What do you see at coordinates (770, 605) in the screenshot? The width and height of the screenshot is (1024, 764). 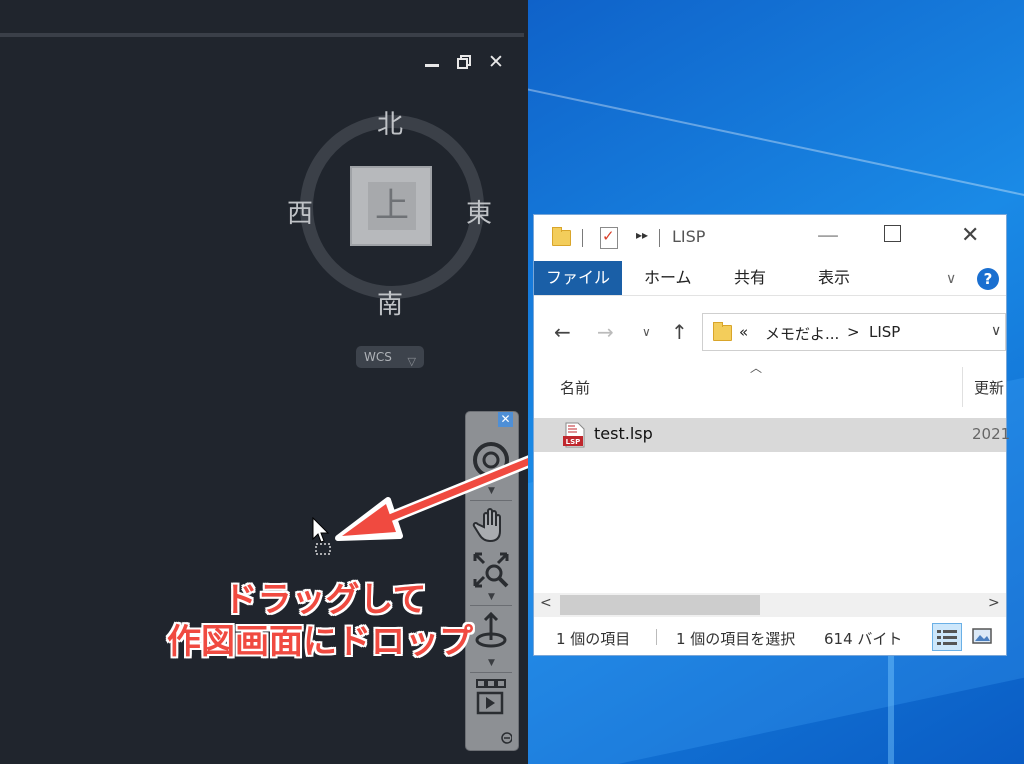 I see `horizontal-scrollbar: < >` at bounding box center [770, 605].